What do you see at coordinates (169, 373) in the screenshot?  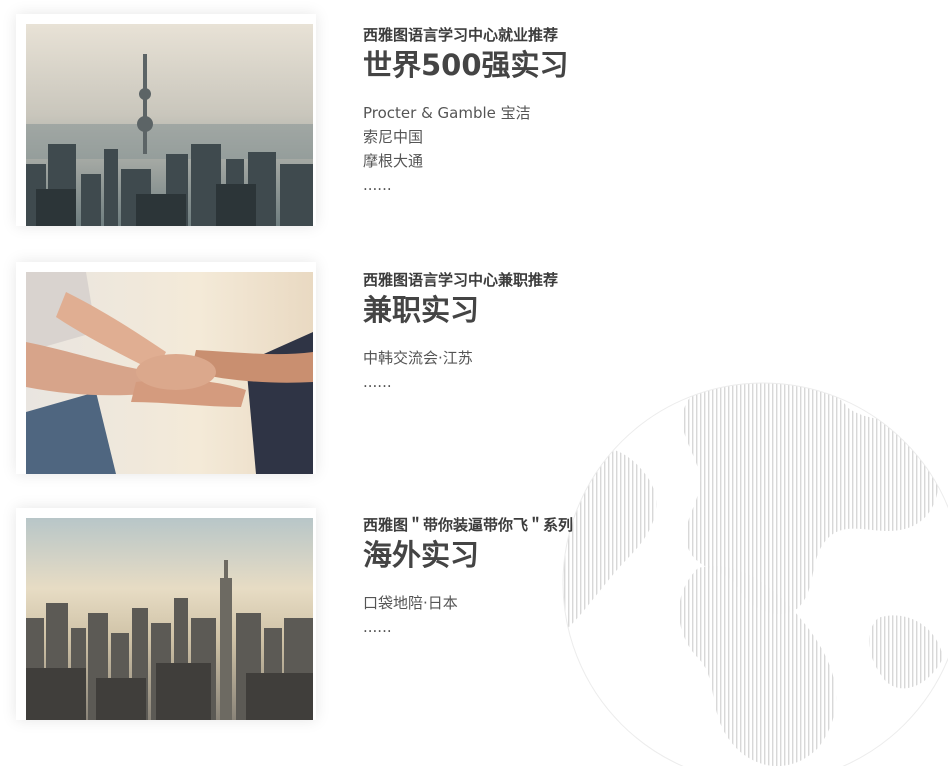 I see `stacked-hands-photo` at bounding box center [169, 373].